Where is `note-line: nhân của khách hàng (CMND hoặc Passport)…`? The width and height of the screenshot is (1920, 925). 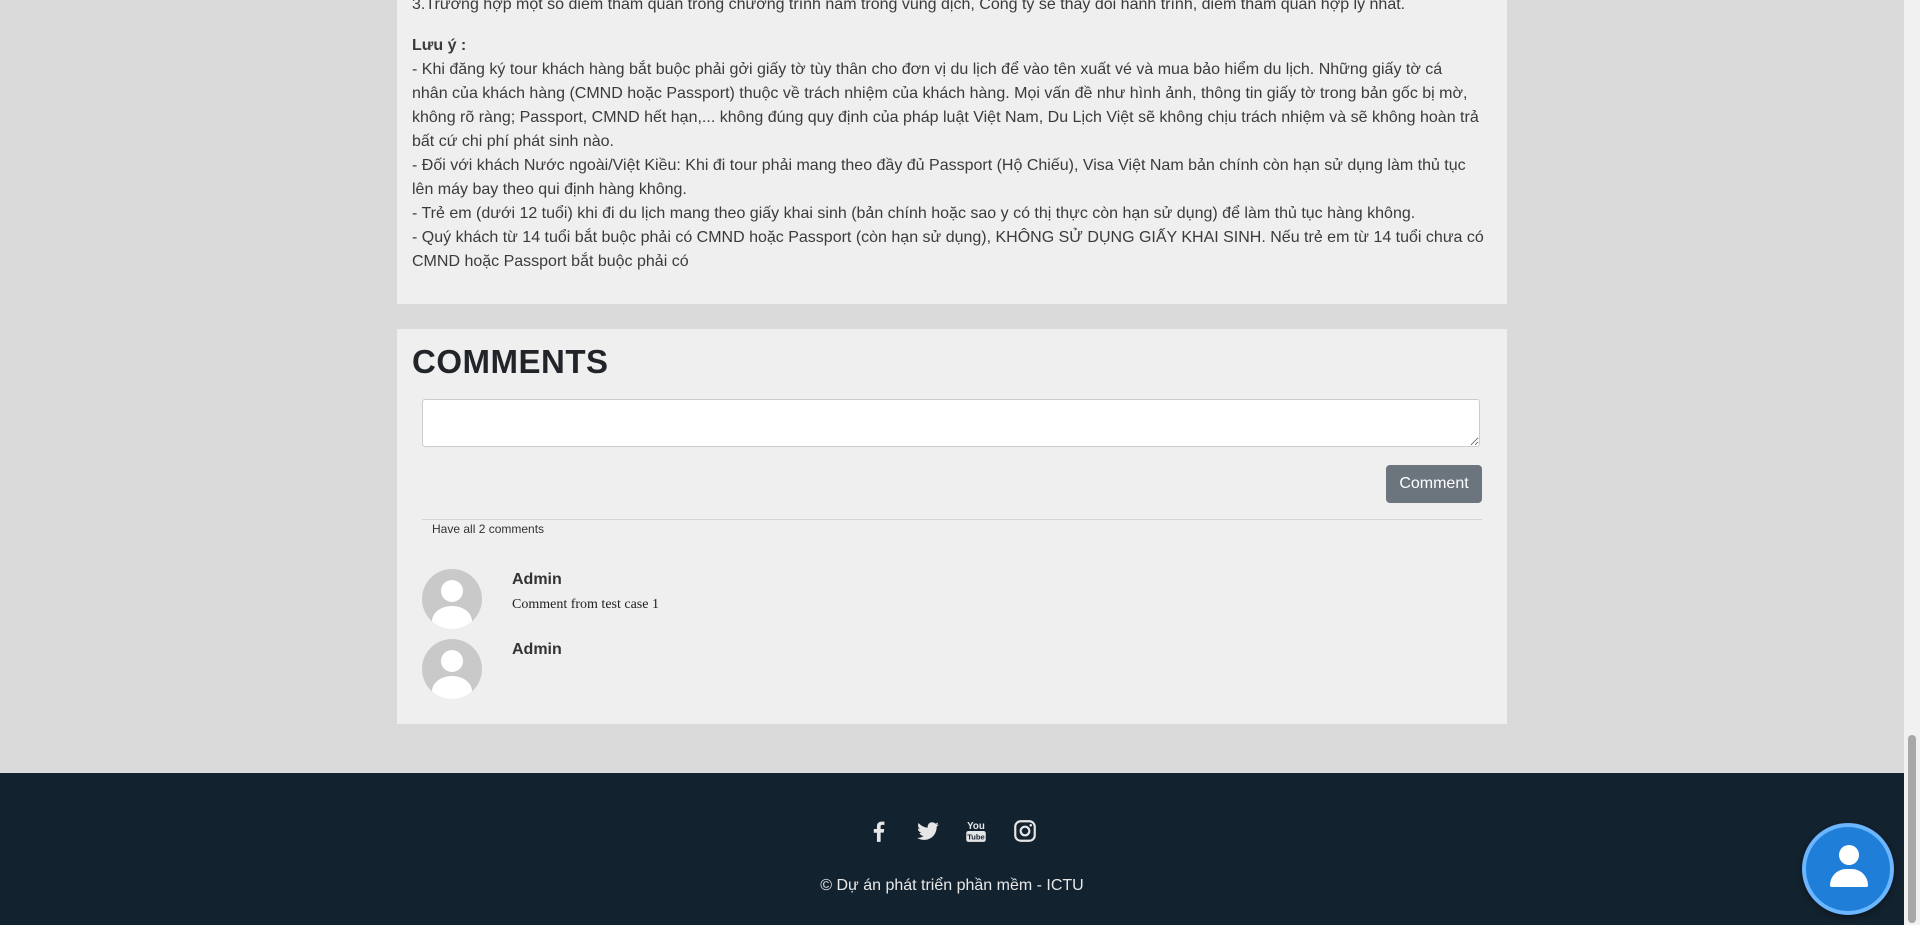
note-line: nhân của khách hàng (CMND hoặc Passport)… is located at coordinates (940, 93).